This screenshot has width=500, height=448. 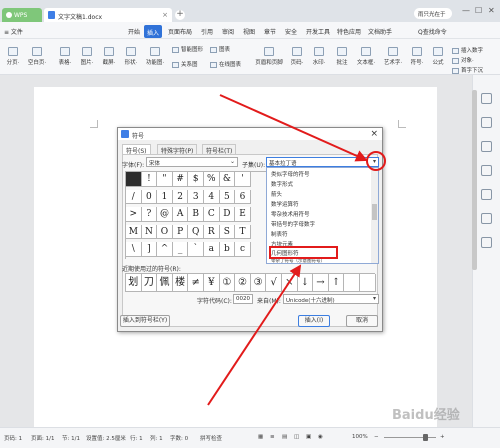 What do you see at coordinates (37, 56) in the screenshot?
I see `blank-page-button: 空白页·` at bounding box center [37, 56].